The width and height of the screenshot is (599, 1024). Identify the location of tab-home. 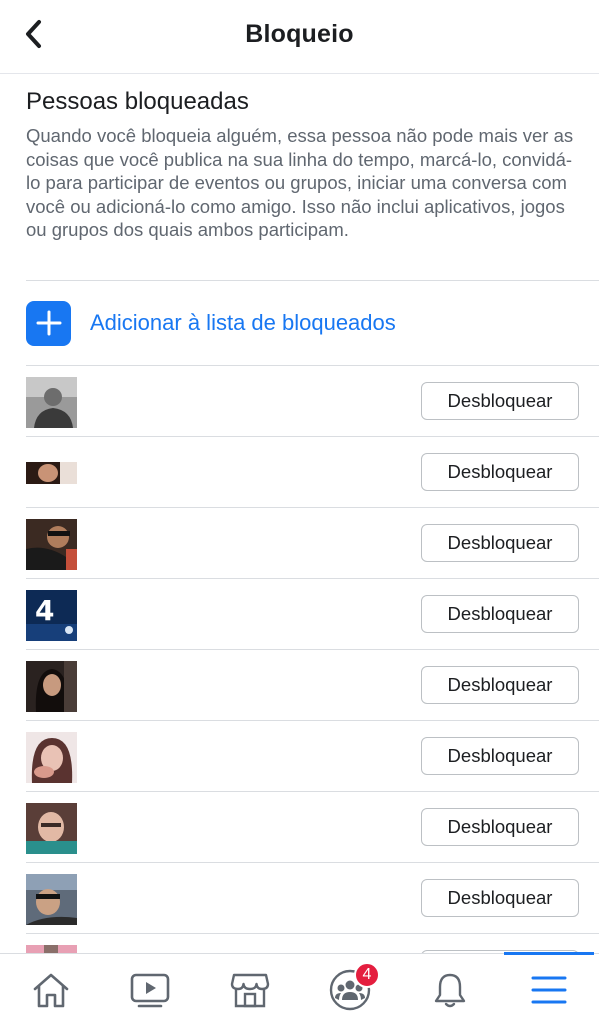
(51, 990).